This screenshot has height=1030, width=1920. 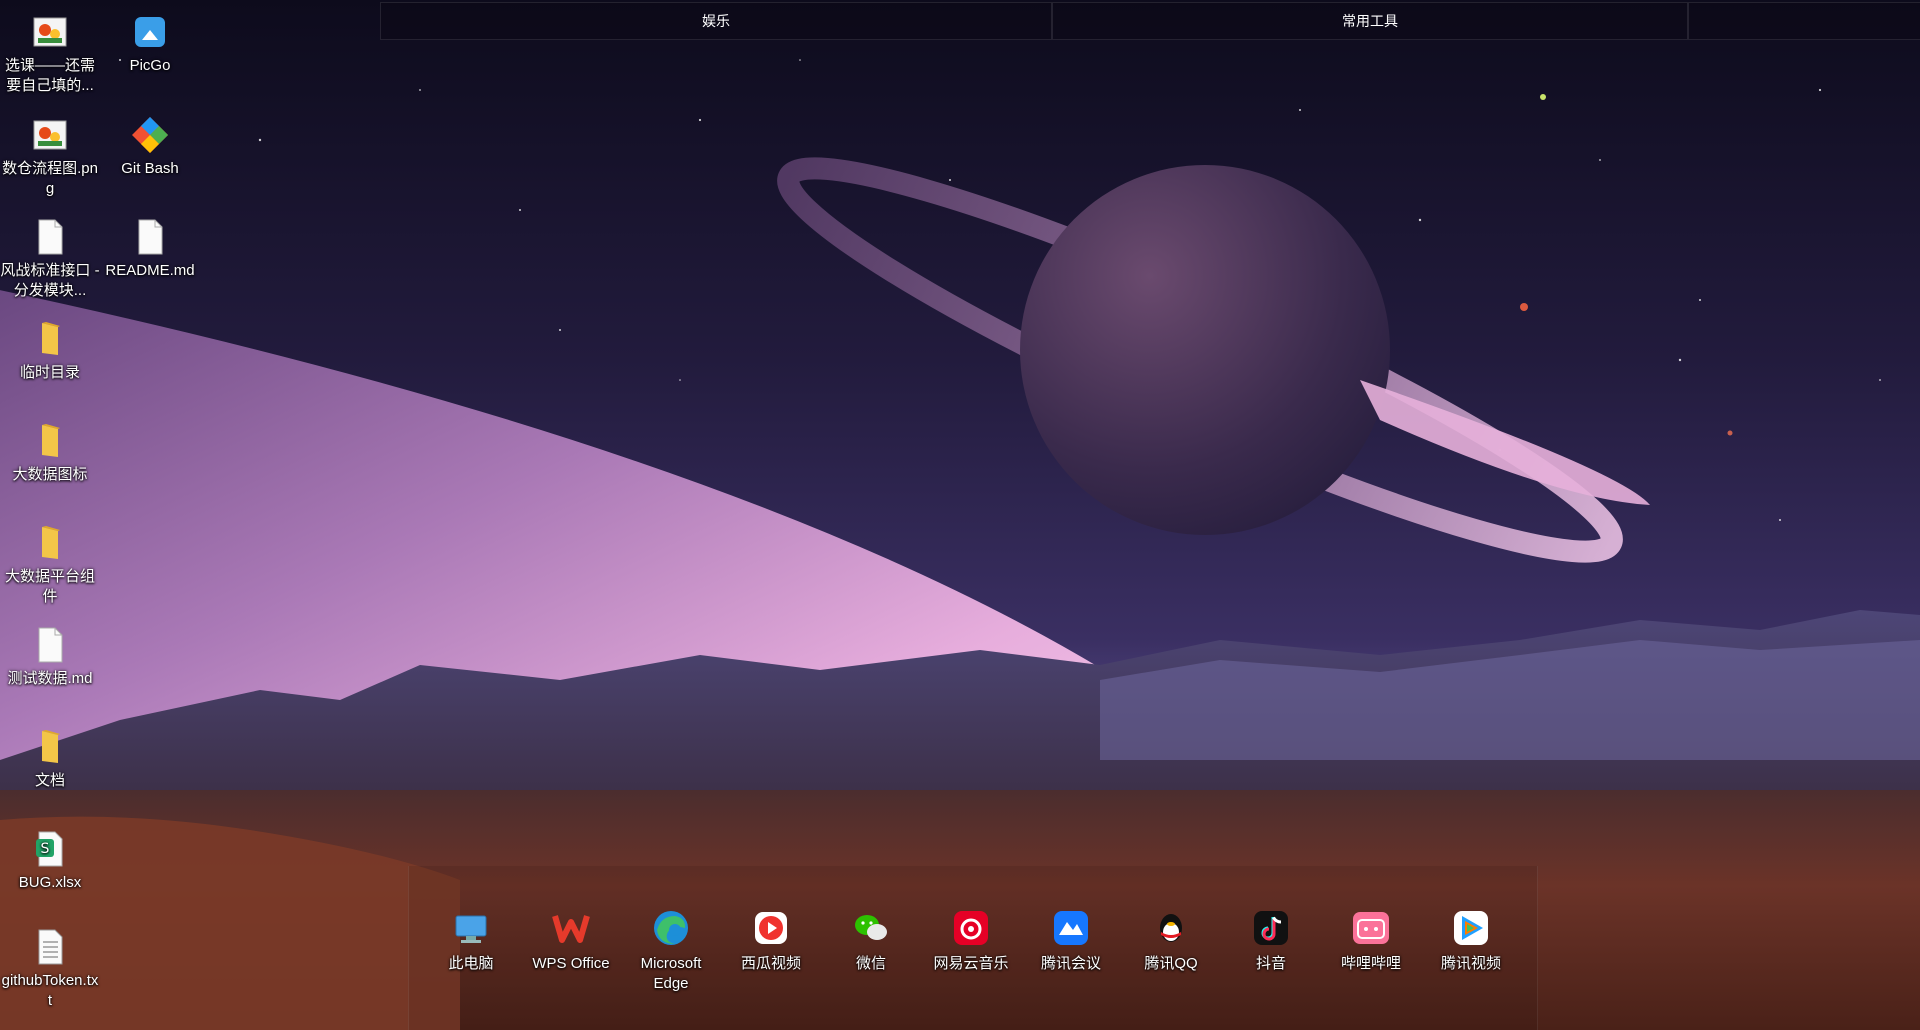 What do you see at coordinates (150, 32) in the screenshot?
I see `picgo-icon` at bounding box center [150, 32].